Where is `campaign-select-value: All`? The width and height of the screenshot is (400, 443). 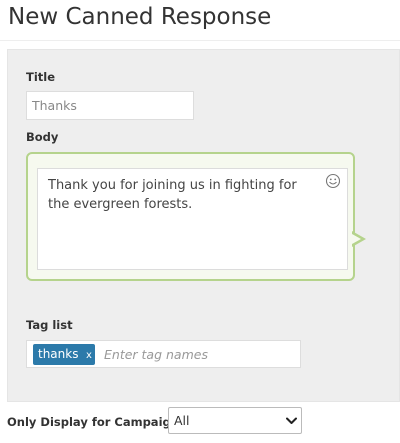
campaign-select-value: All is located at coordinates (182, 420).